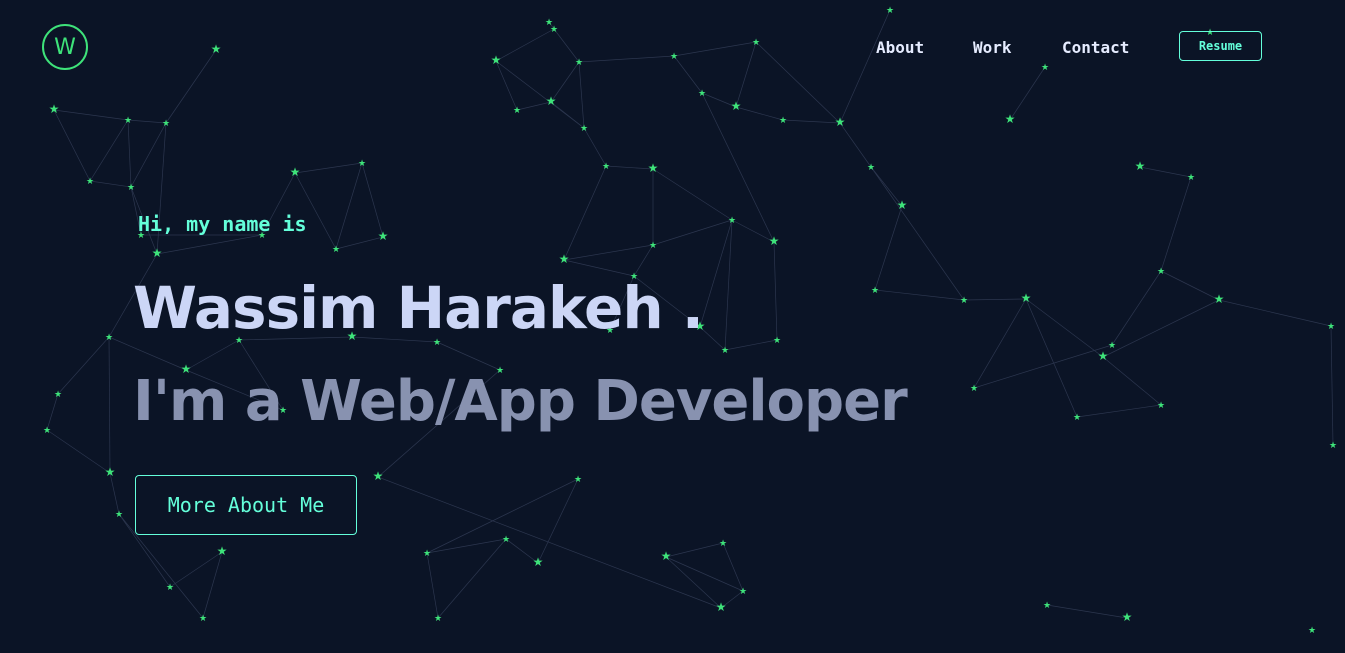 The image size is (1345, 653). I want to click on resume-button: Resume, so click(1220, 46).